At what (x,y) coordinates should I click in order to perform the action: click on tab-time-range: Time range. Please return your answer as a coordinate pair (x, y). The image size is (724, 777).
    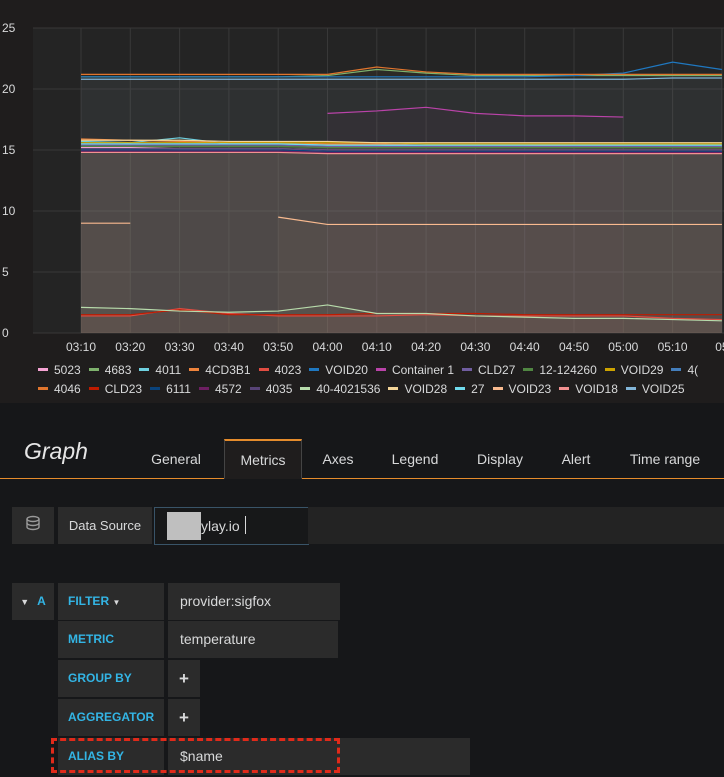
    Looking at the image, I should click on (665, 459).